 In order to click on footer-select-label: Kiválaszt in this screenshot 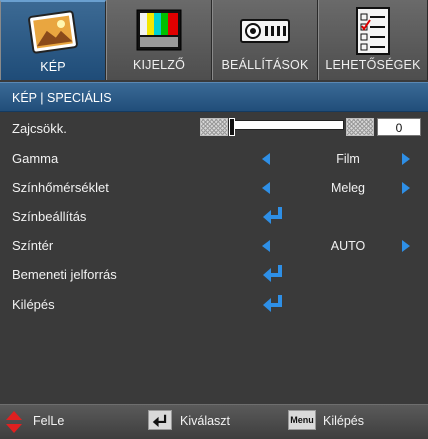, I will do `click(205, 421)`.